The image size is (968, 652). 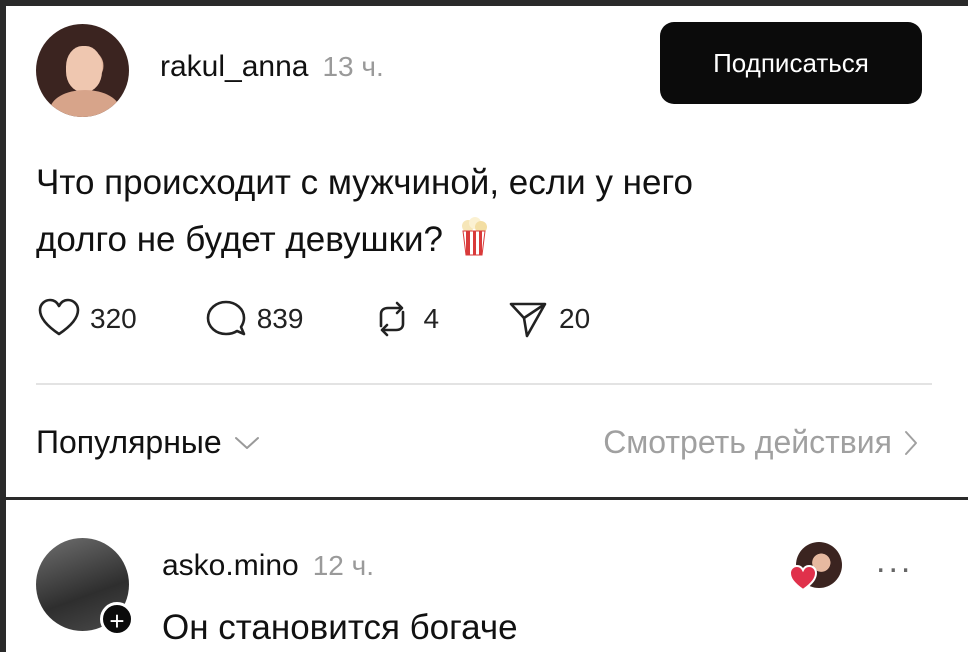 What do you see at coordinates (226, 318) in the screenshot?
I see `comment-icon` at bounding box center [226, 318].